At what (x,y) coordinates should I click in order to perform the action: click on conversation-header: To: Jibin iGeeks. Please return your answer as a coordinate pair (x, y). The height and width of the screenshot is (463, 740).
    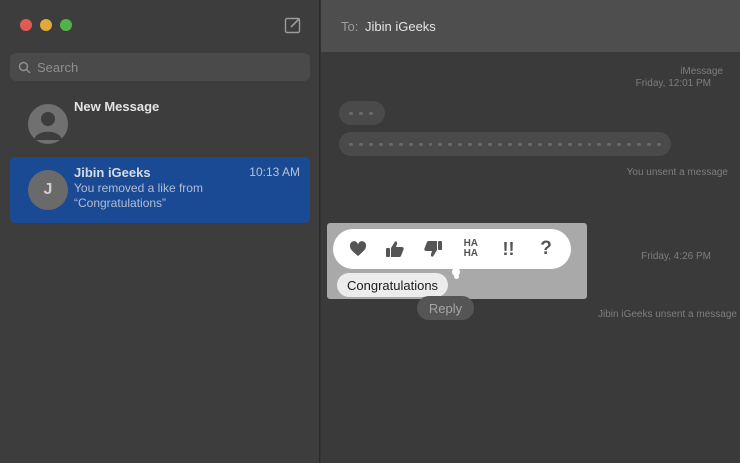
    Looking at the image, I should click on (530, 26).